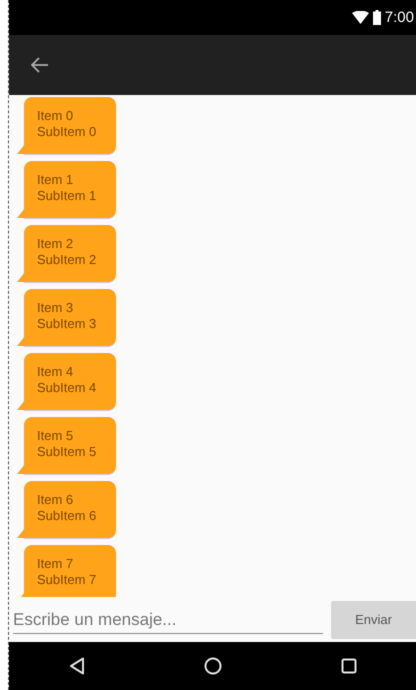  Describe the element at coordinates (55, 500) in the screenshot. I see `item-title: Item 6` at that location.